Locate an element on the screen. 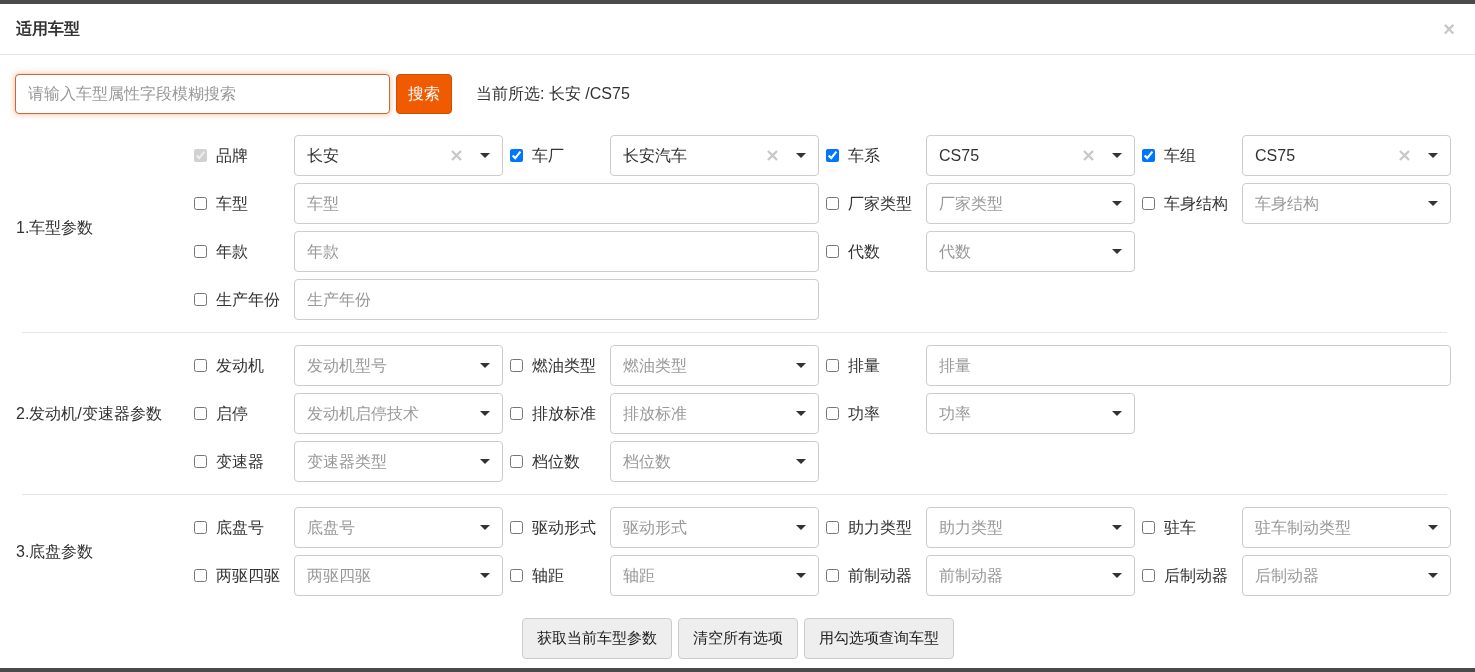  dropdown-field: 功率 is located at coordinates (1030, 413).